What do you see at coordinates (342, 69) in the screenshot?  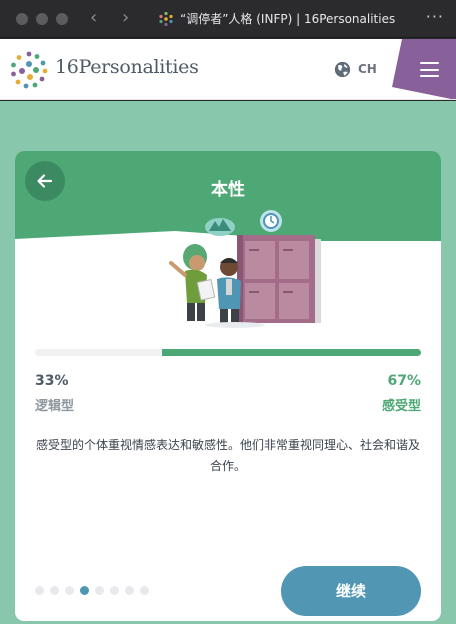 I see `globe-icon` at bounding box center [342, 69].